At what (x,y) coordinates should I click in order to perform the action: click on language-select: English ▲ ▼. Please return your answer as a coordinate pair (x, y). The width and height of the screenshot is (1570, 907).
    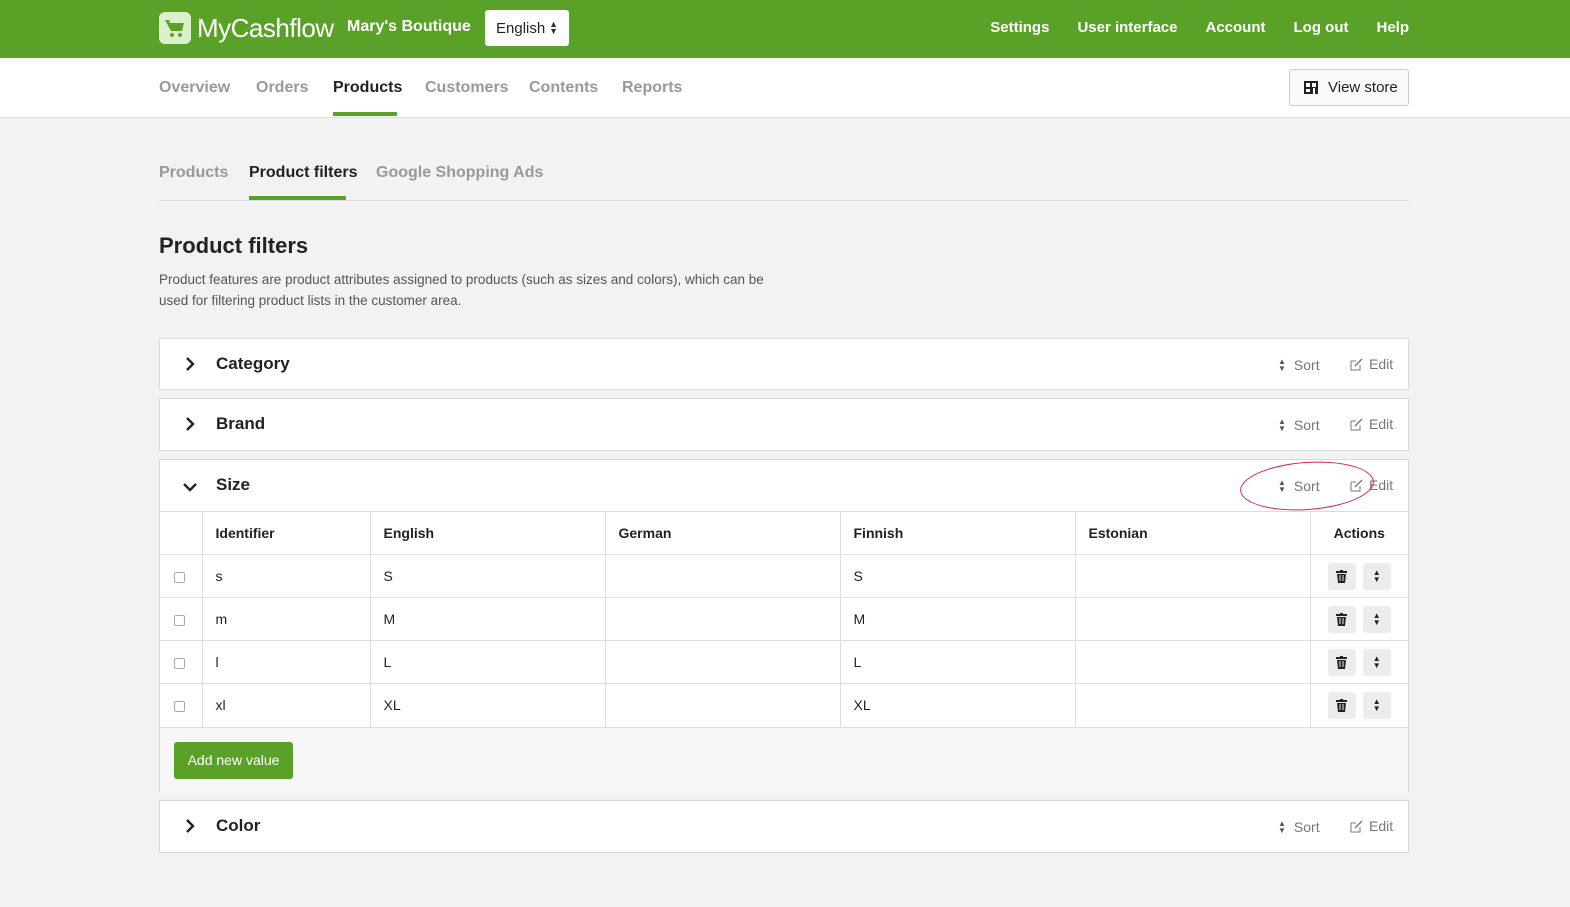
    Looking at the image, I should click on (527, 28).